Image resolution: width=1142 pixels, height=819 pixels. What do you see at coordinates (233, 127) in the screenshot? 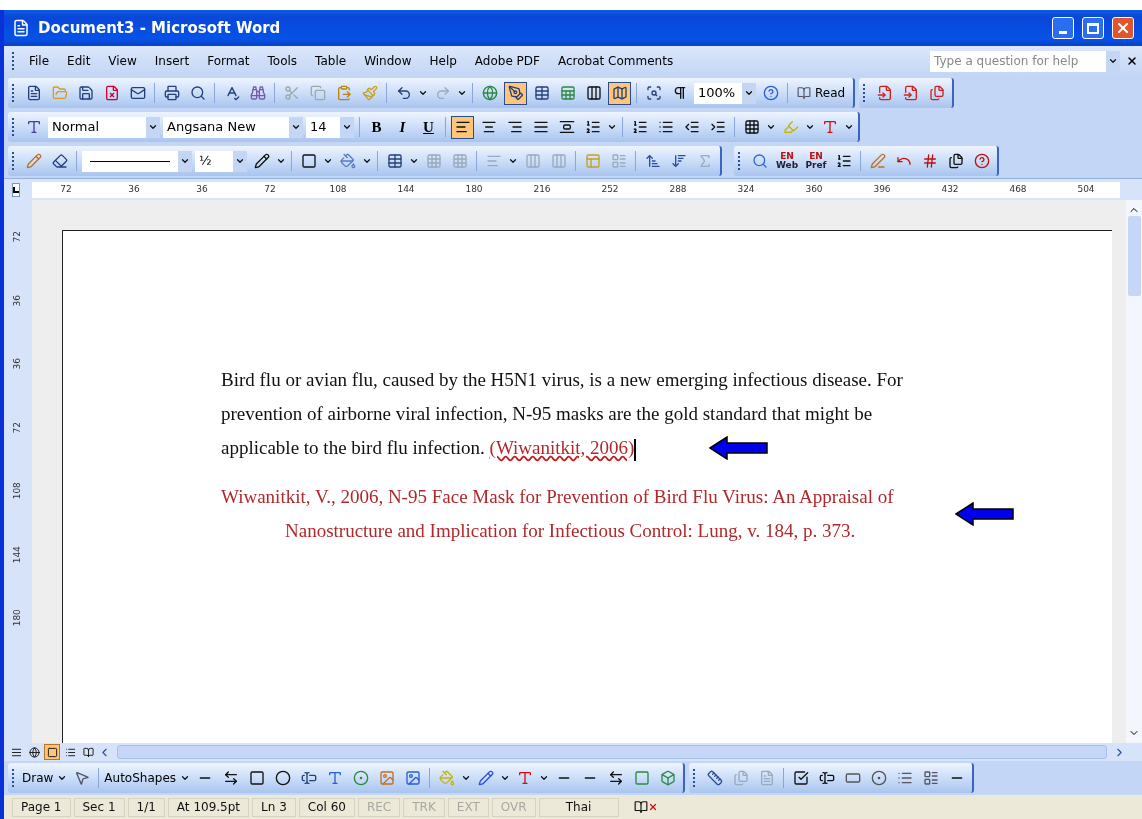
I see `font-dropdown: Angsana New` at bounding box center [233, 127].